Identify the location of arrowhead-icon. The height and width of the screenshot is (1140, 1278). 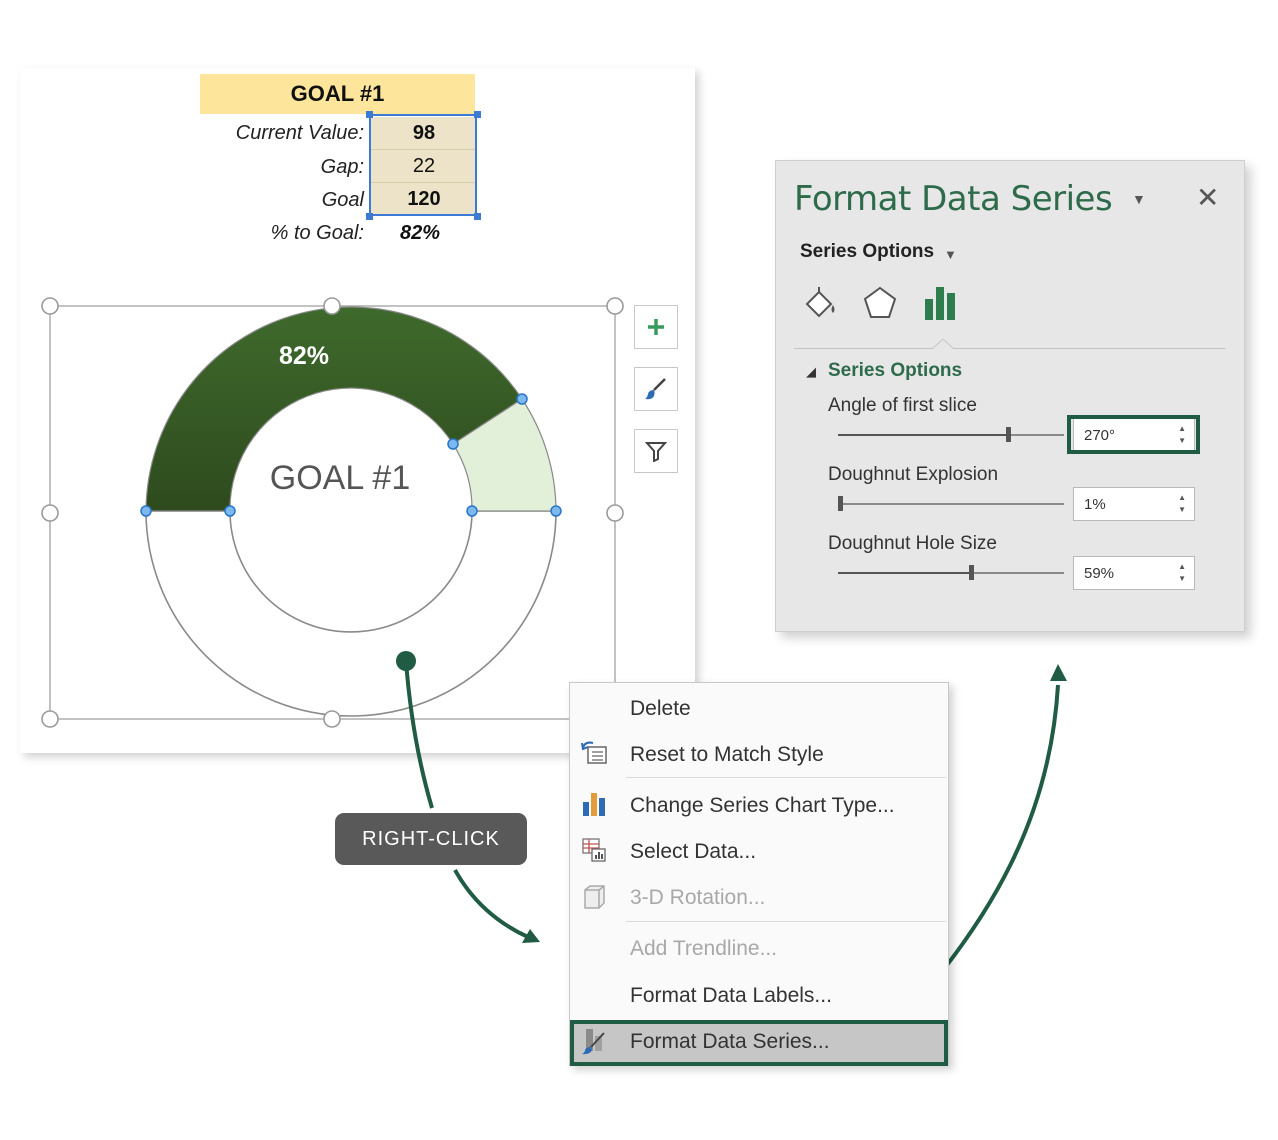
(1058, 672).